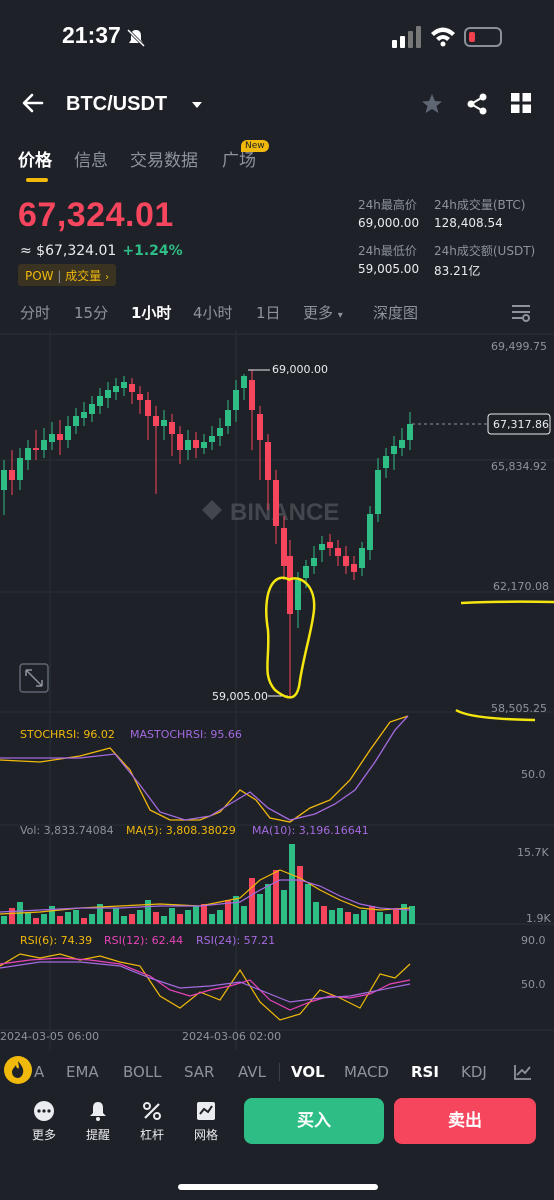 This screenshot has height=1200, width=554. Describe the element at coordinates (277, 38) in the screenshot. I see `status-bar: 21:37` at that location.